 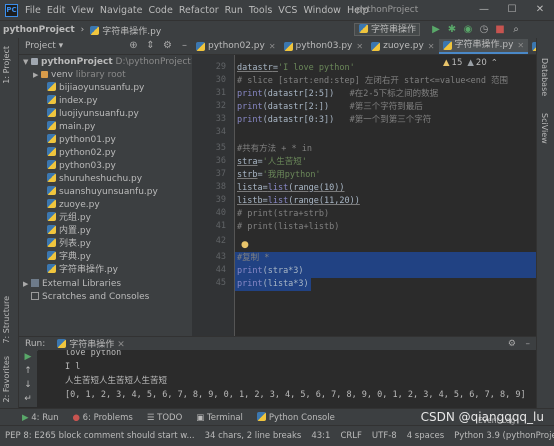 What do you see at coordinates (71, 127) in the screenshot?
I see `tree-file: main.py` at bounding box center [71, 127].